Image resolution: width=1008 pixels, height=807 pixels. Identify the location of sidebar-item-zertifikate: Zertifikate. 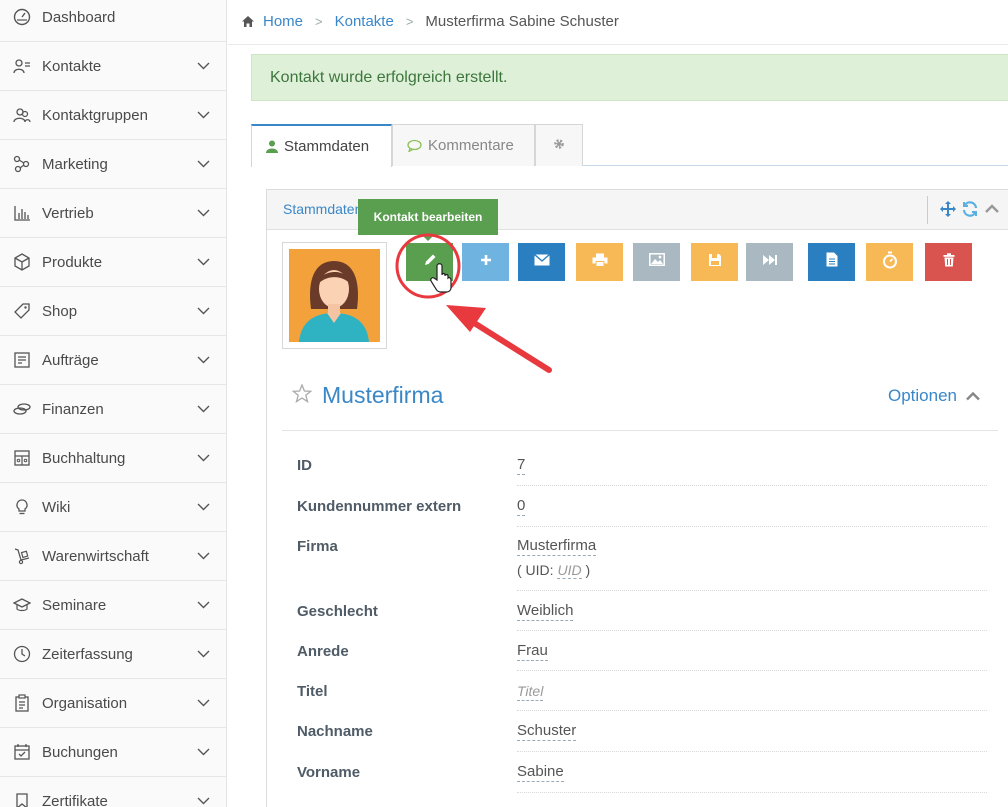
(113, 792).